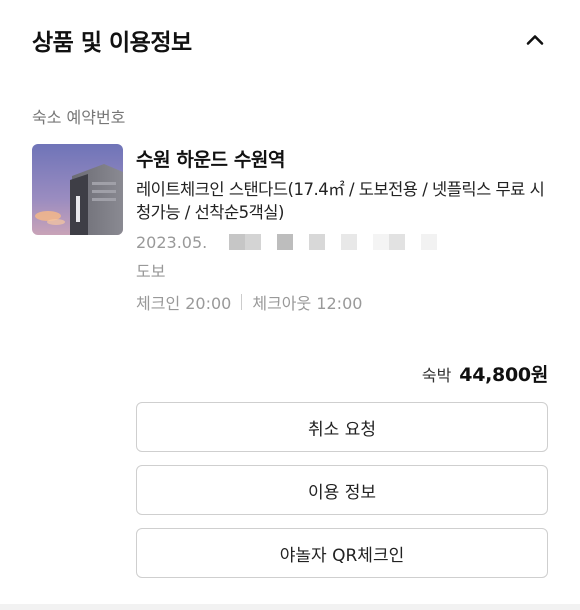 The width and height of the screenshot is (580, 610). I want to click on checkout-time: 체크아웃 12:00, so click(307, 303).